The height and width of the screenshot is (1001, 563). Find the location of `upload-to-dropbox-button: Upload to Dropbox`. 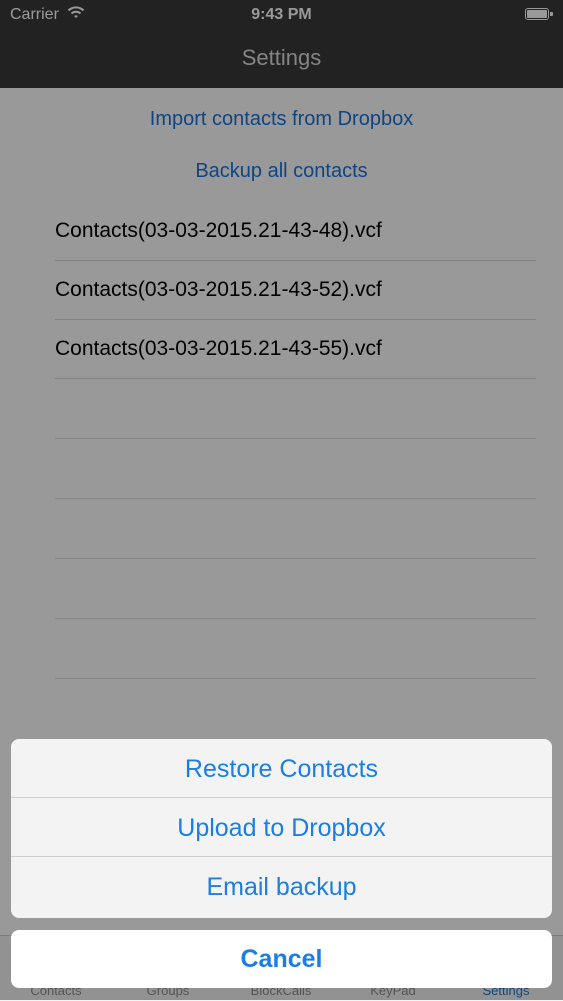

upload-to-dropbox-button: Upload to Dropbox is located at coordinates (281, 827).